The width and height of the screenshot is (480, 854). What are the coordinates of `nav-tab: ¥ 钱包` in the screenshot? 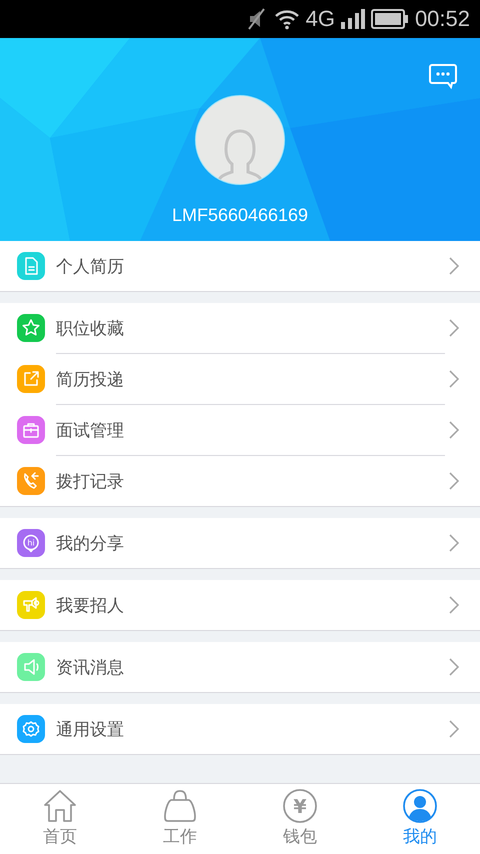 It's located at (300, 819).